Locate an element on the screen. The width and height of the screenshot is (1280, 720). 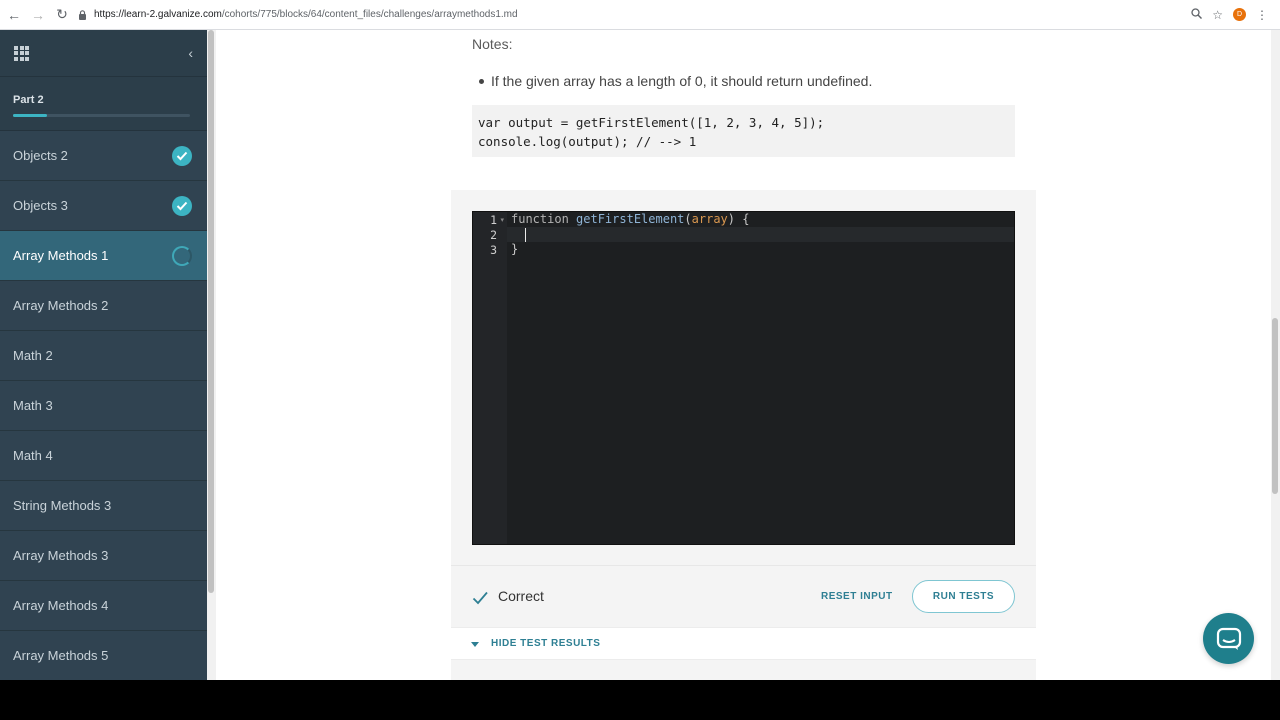
active-line-highlight is located at coordinates (760, 234).